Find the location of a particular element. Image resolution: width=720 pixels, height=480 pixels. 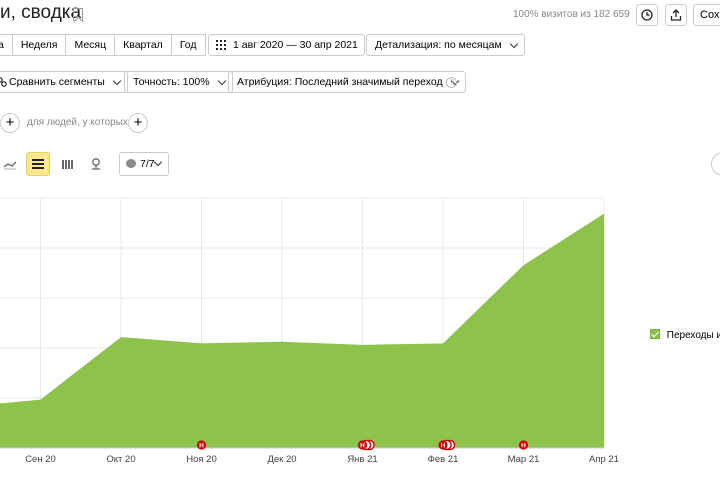

export-button is located at coordinates (676, 15).